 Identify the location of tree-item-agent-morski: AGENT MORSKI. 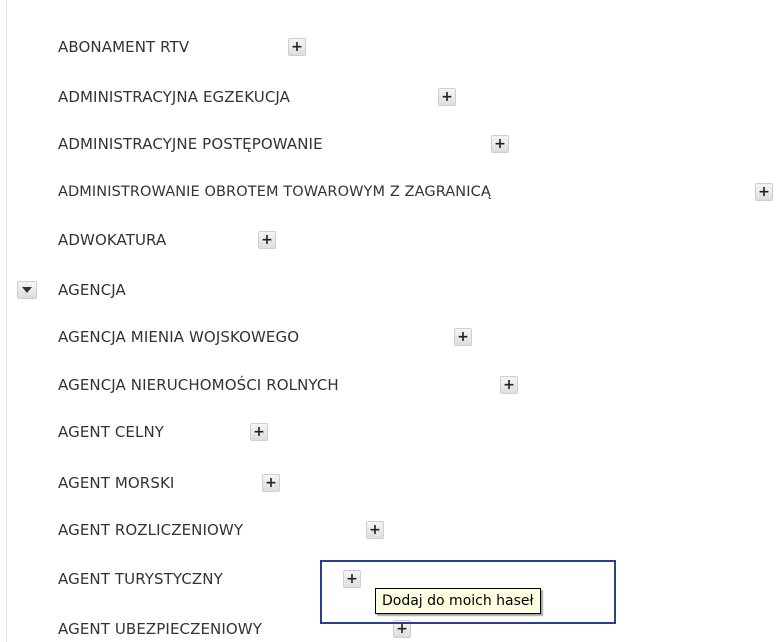
(116, 483).